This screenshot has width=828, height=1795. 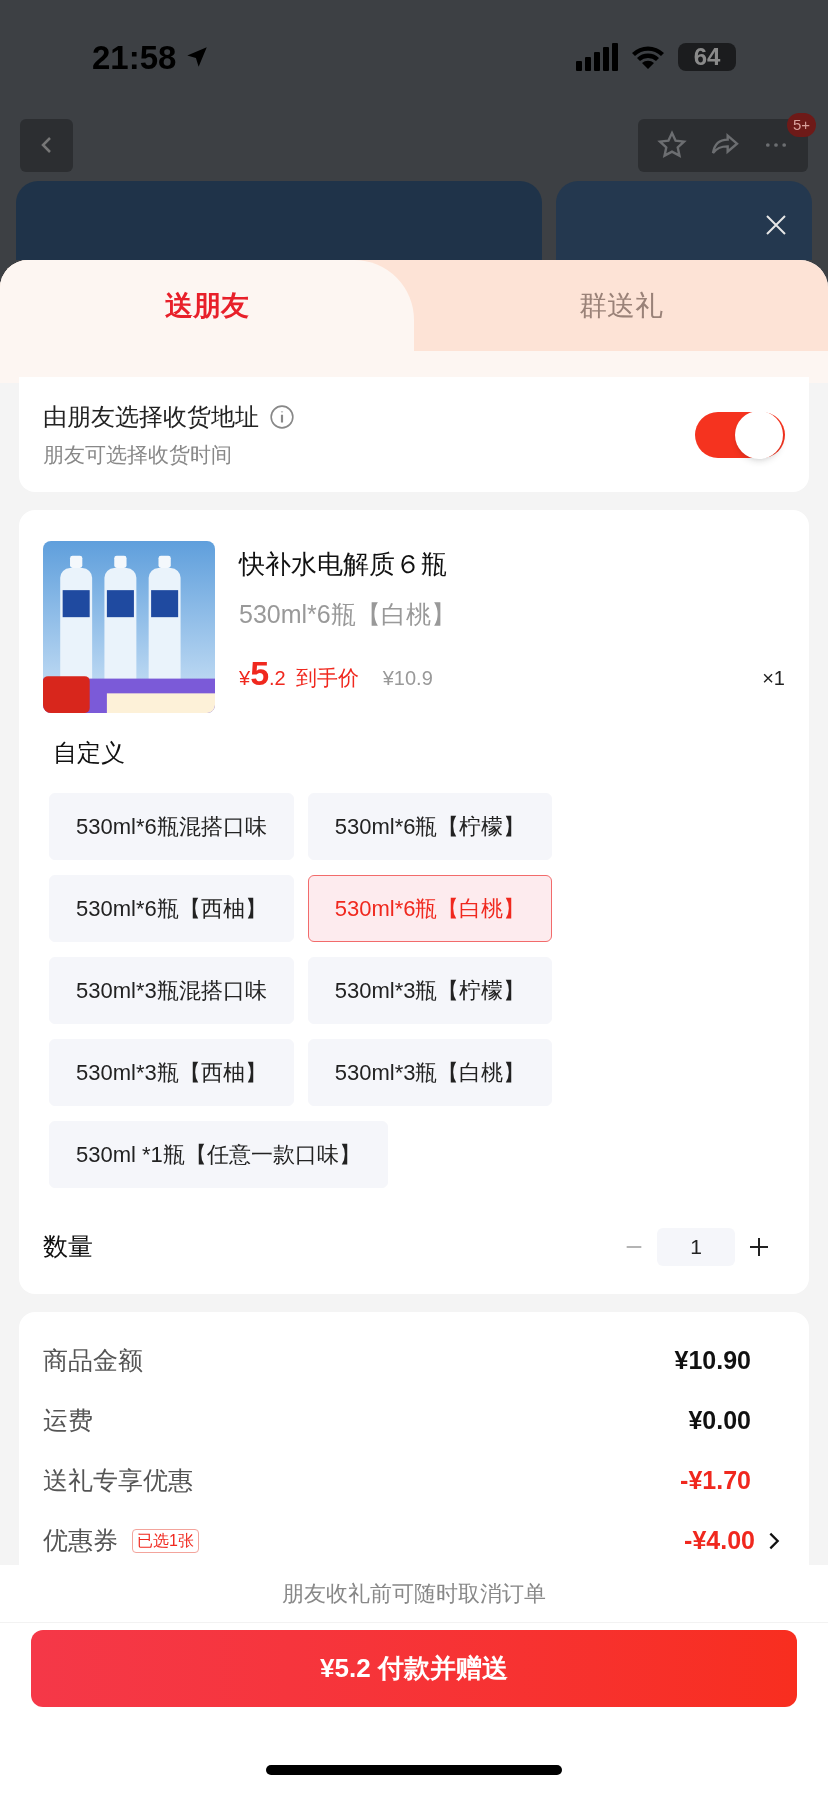 What do you see at coordinates (151, 416) in the screenshot?
I see `address-toggle-title: 由朋友选择收货地址` at bounding box center [151, 416].